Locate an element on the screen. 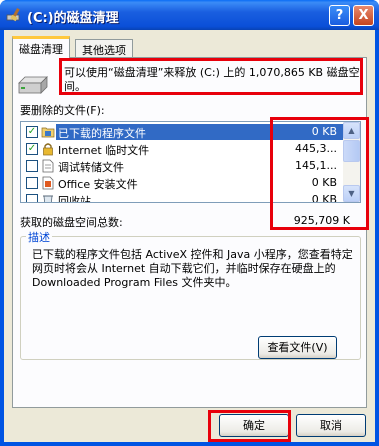 The height and width of the screenshot is (446, 379). help-button: ? is located at coordinates (339, 15).